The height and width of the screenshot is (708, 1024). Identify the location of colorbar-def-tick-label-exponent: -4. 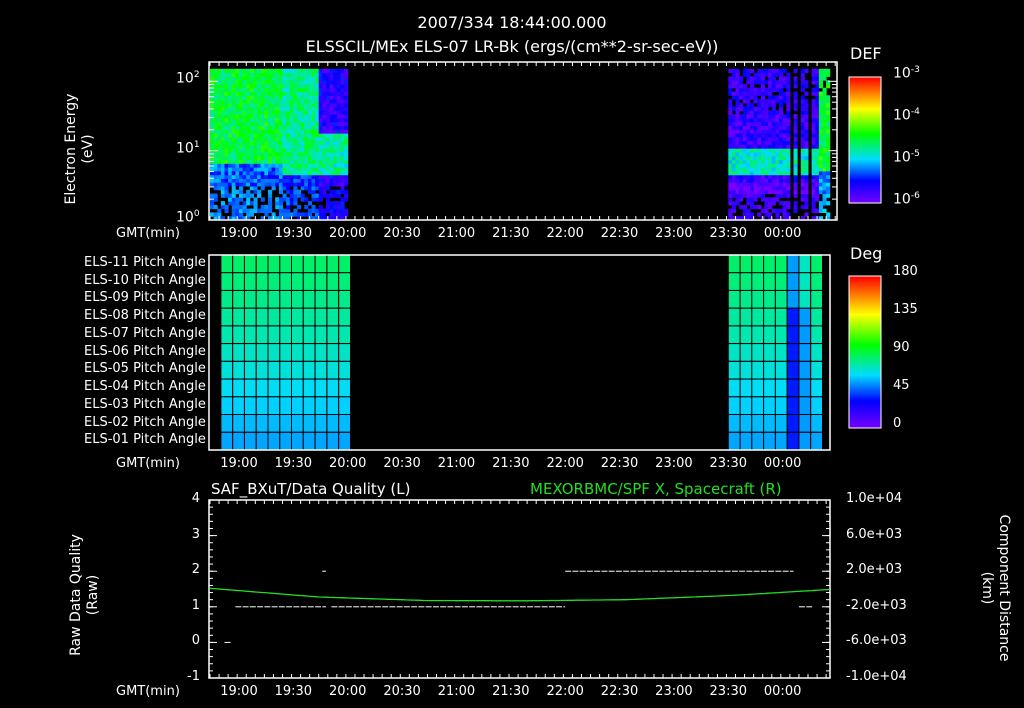
(915, 112).